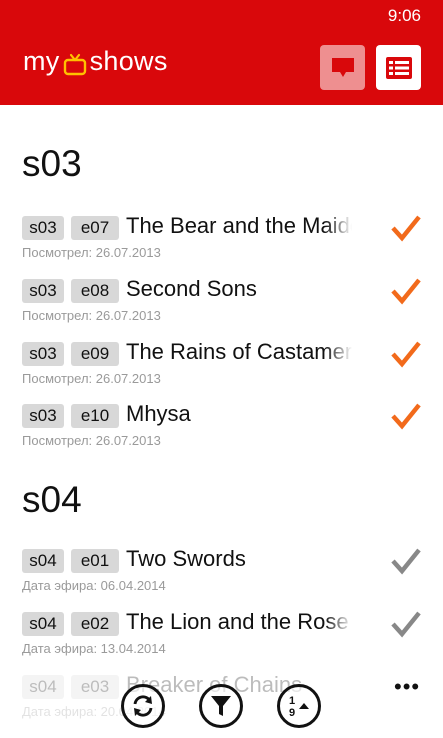 This screenshot has width=443, height=738. Describe the element at coordinates (191, 288) in the screenshot. I see `episode-title: Second Sons` at that location.